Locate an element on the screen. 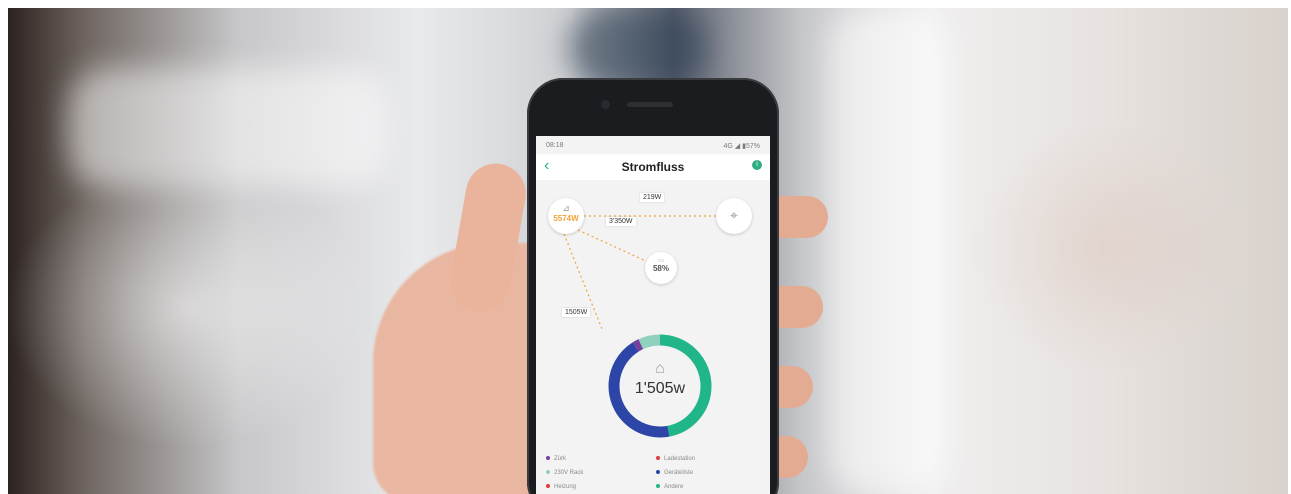  grid-node: ⌖ is located at coordinates (734, 216).